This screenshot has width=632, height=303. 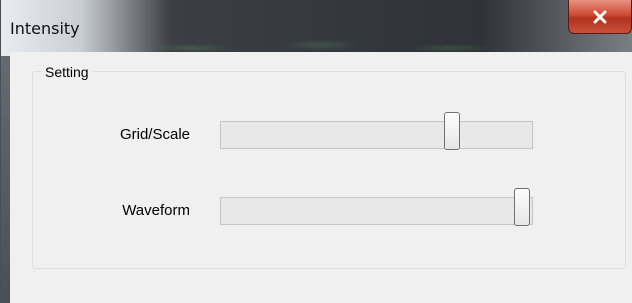 What do you see at coordinates (376, 131) in the screenshot?
I see `grid-scale-slider` at bounding box center [376, 131].